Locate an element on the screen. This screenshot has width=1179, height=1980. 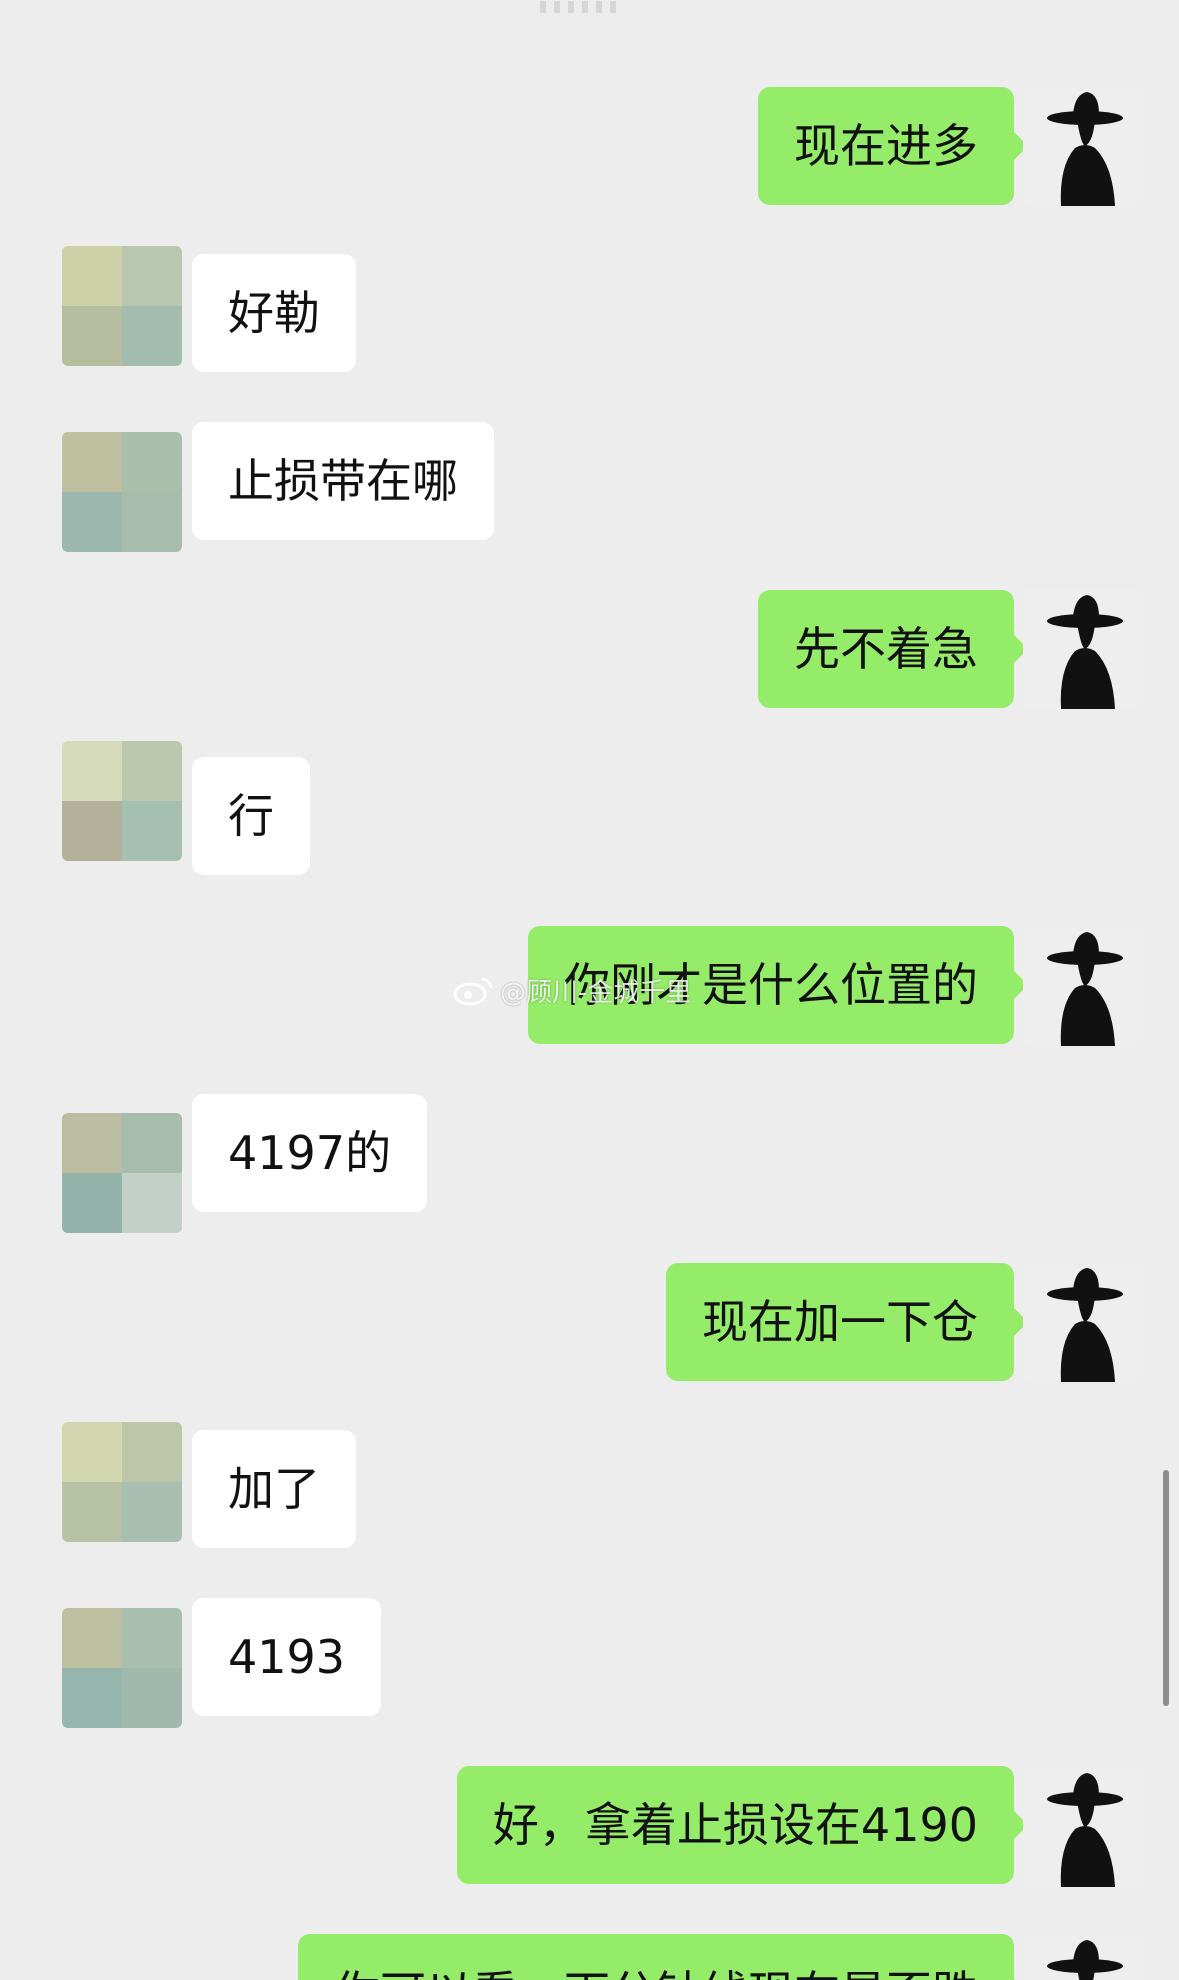
message-row: 你可以看一下分钟线现在是否跌 is located at coordinates (589, 1957).